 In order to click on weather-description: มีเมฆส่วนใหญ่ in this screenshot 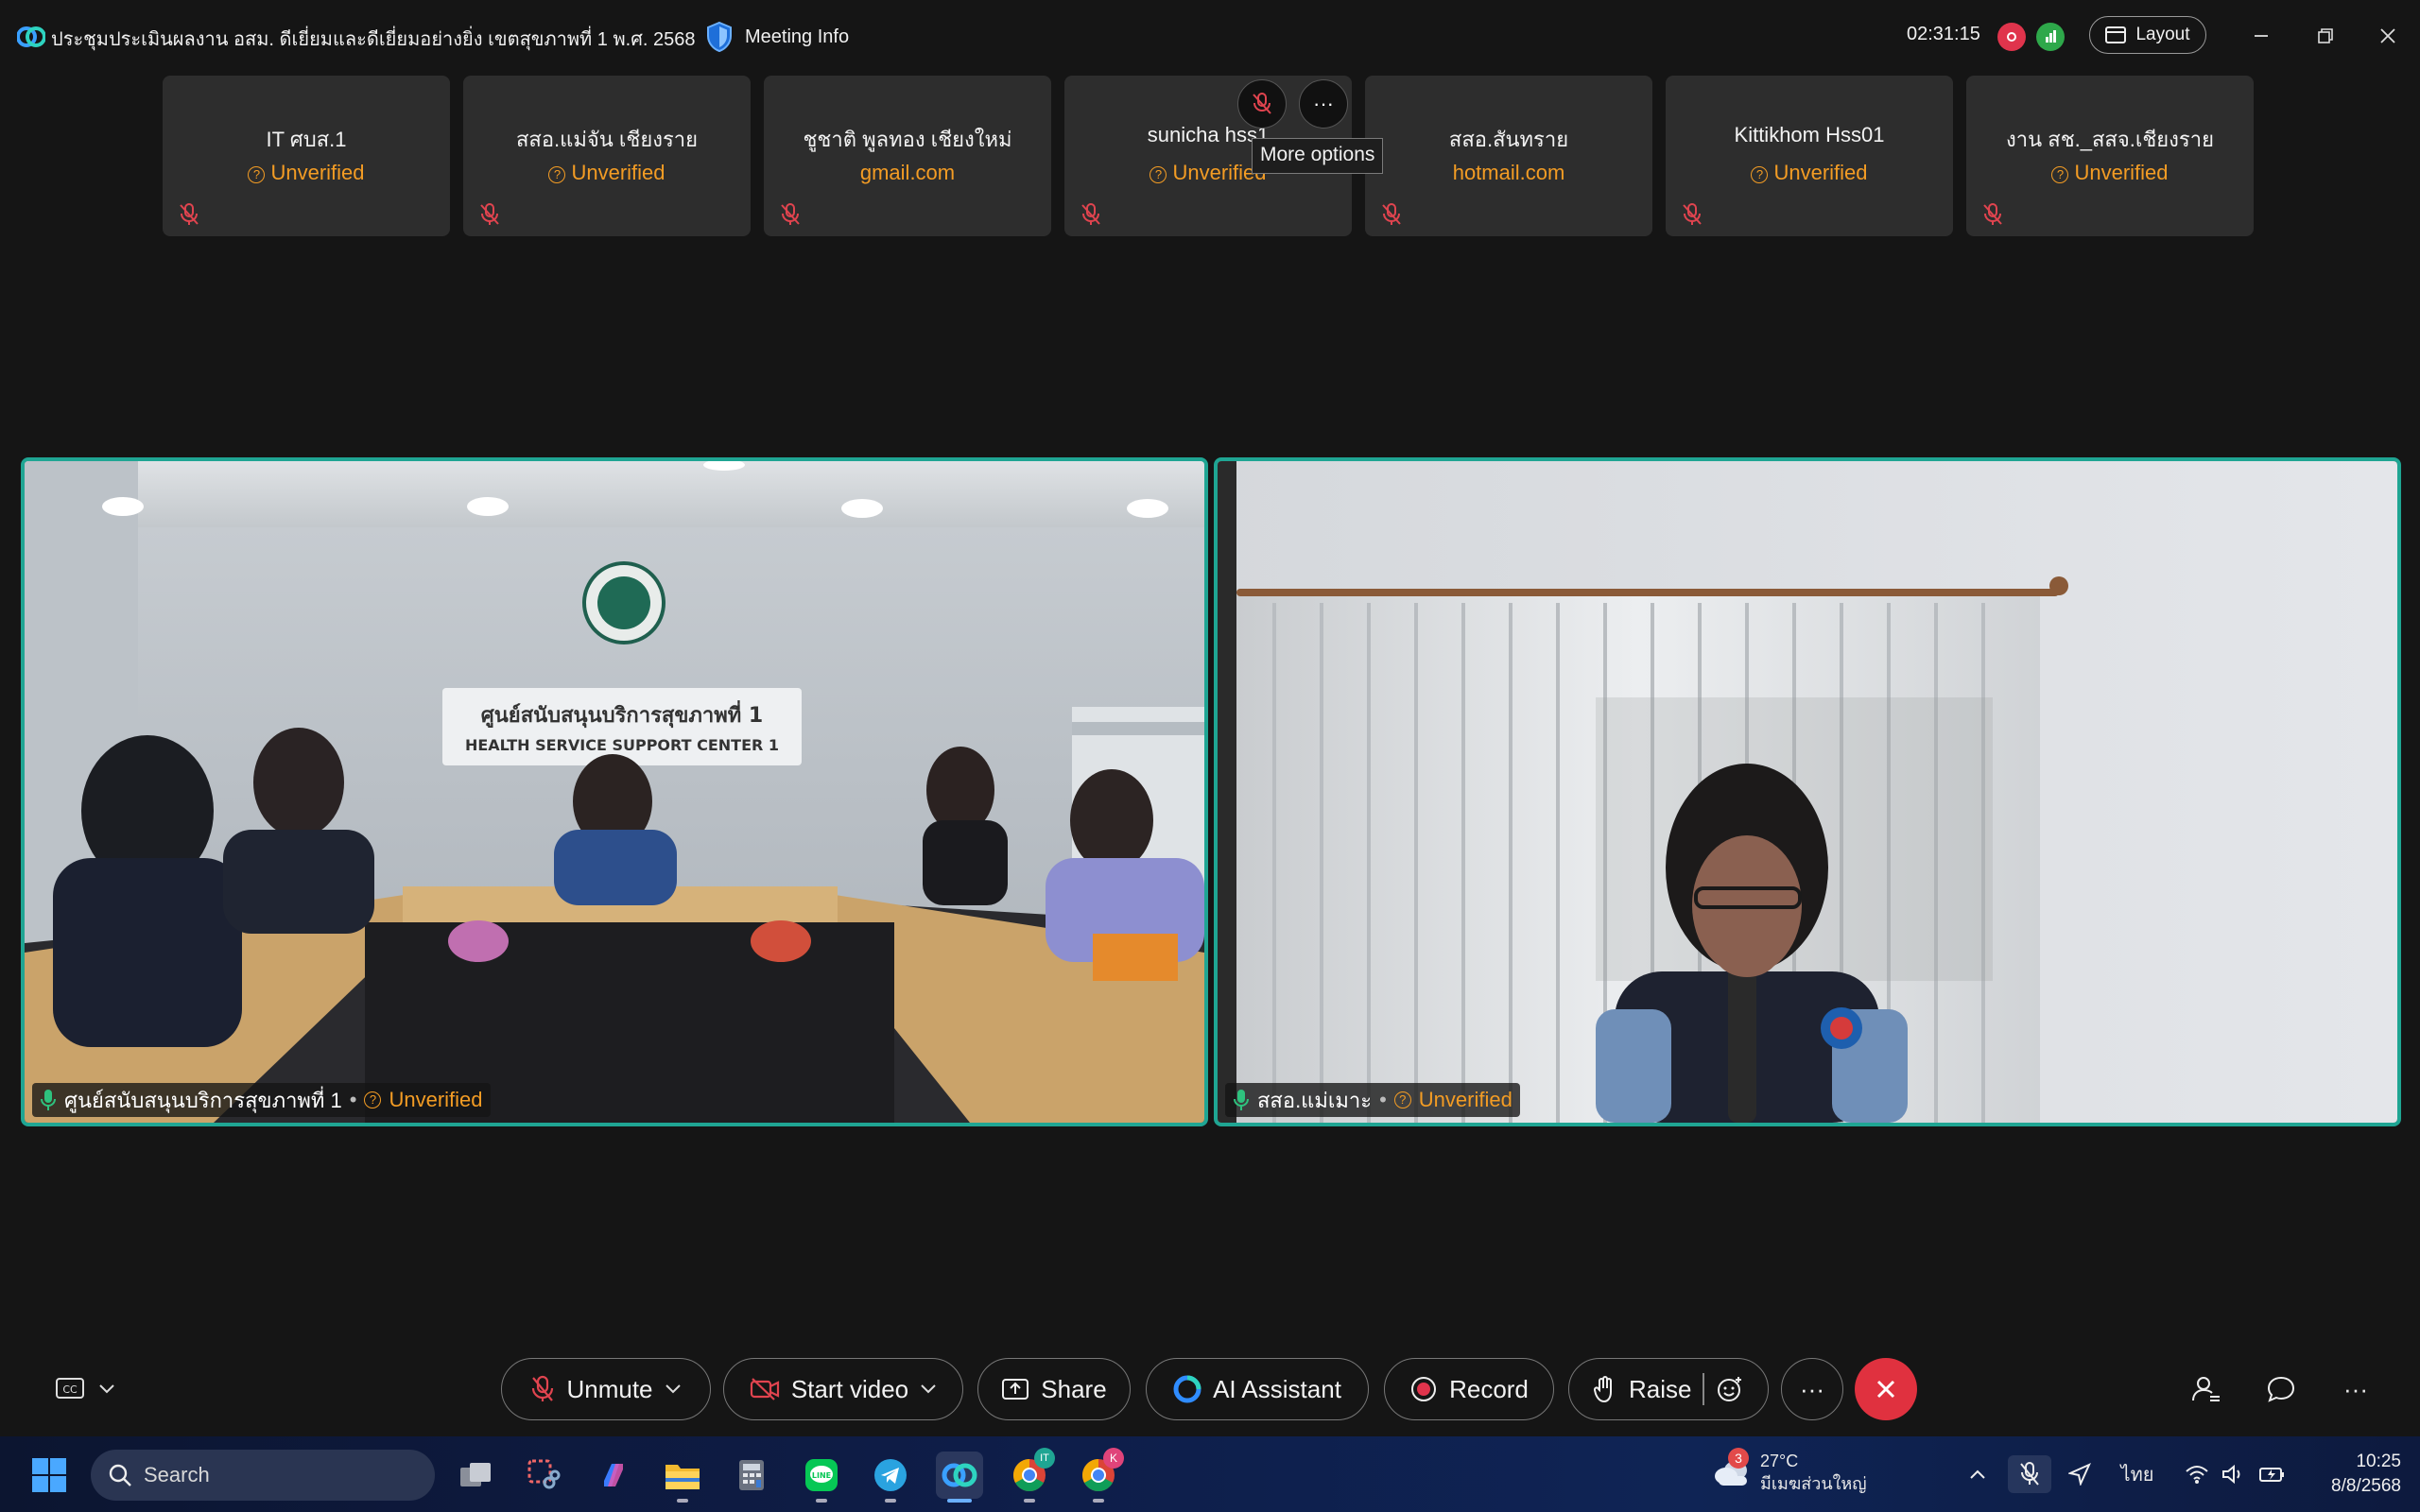, I will do `click(1814, 1483)`.